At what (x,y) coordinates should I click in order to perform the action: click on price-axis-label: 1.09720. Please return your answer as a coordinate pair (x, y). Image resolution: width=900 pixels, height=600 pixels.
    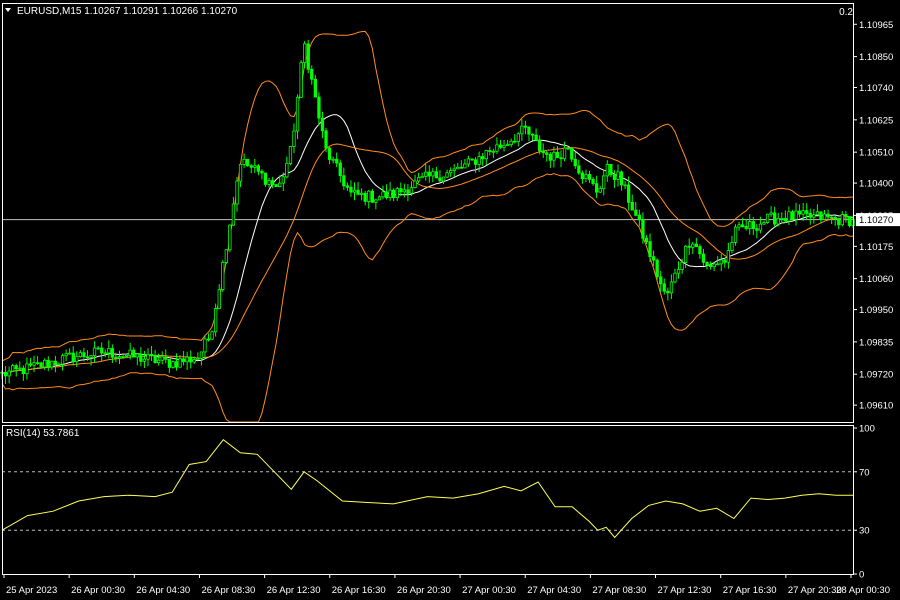
    Looking at the image, I should click on (876, 375).